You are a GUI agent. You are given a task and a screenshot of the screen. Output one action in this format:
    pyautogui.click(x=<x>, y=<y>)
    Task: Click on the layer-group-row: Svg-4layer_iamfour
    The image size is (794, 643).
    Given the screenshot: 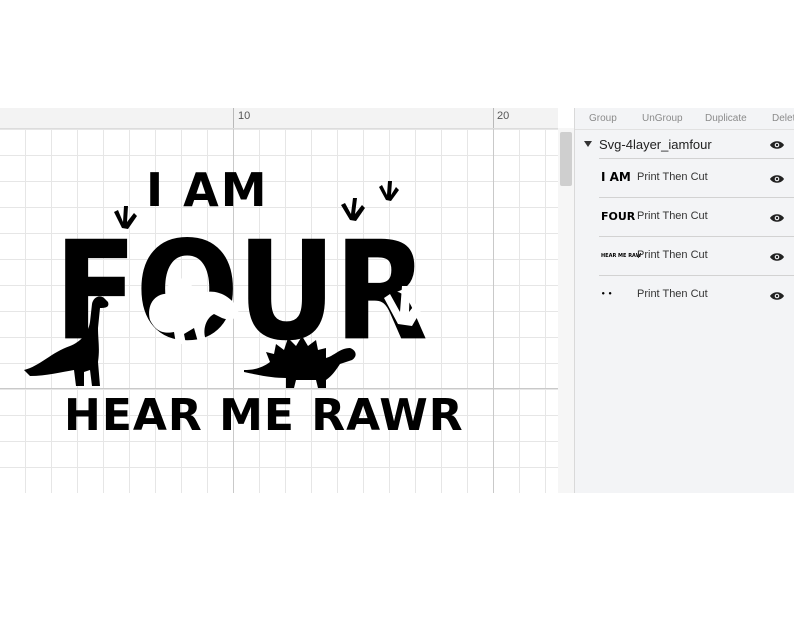 What is the action you would take?
    pyautogui.click(x=684, y=145)
    